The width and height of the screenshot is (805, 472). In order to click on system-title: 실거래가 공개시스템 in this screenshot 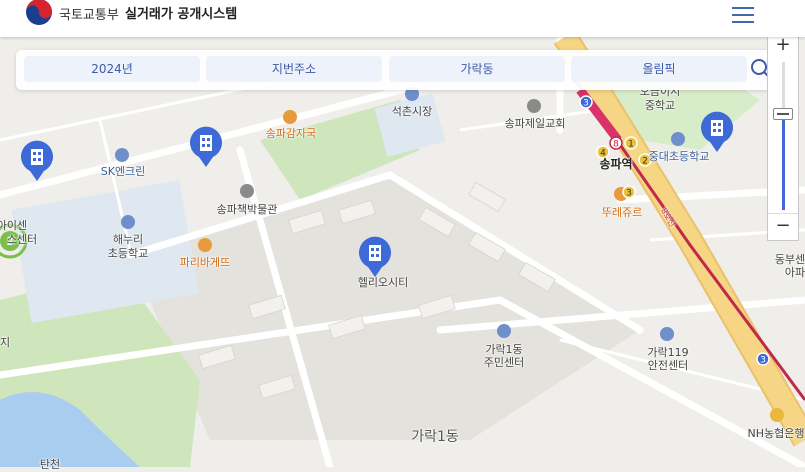, I will do `click(181, 12)`.